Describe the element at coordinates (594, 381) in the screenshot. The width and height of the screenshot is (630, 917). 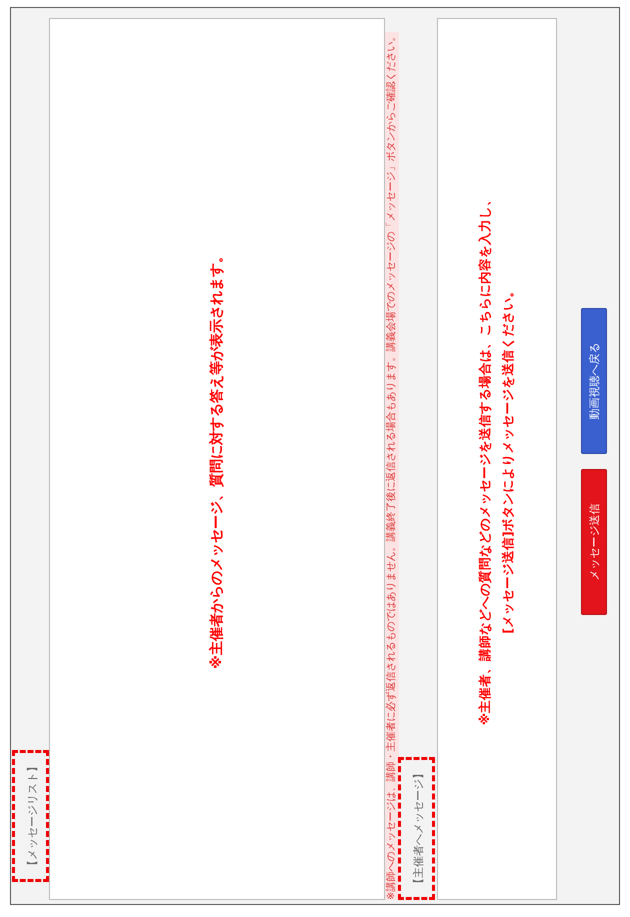
I see `back-button: 動画視聴へ戻る` at that location.